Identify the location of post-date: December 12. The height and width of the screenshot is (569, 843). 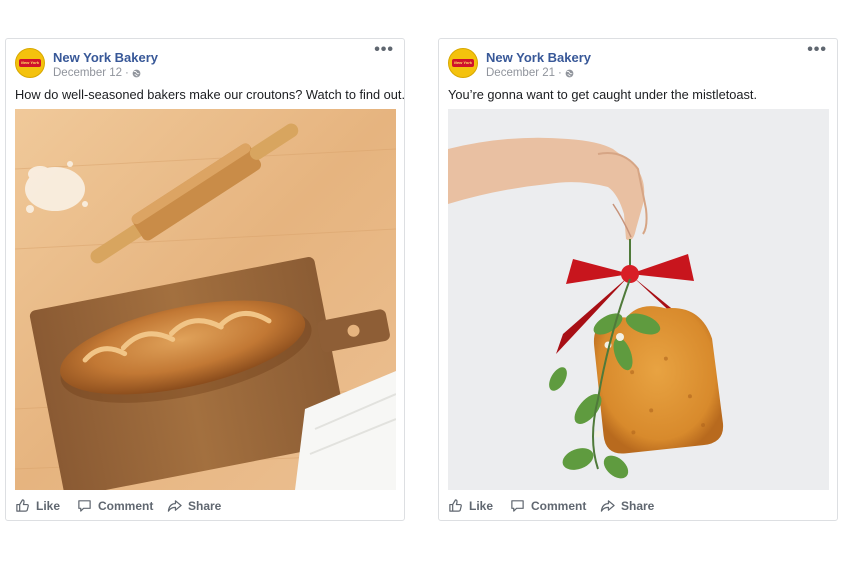
(87, 73).